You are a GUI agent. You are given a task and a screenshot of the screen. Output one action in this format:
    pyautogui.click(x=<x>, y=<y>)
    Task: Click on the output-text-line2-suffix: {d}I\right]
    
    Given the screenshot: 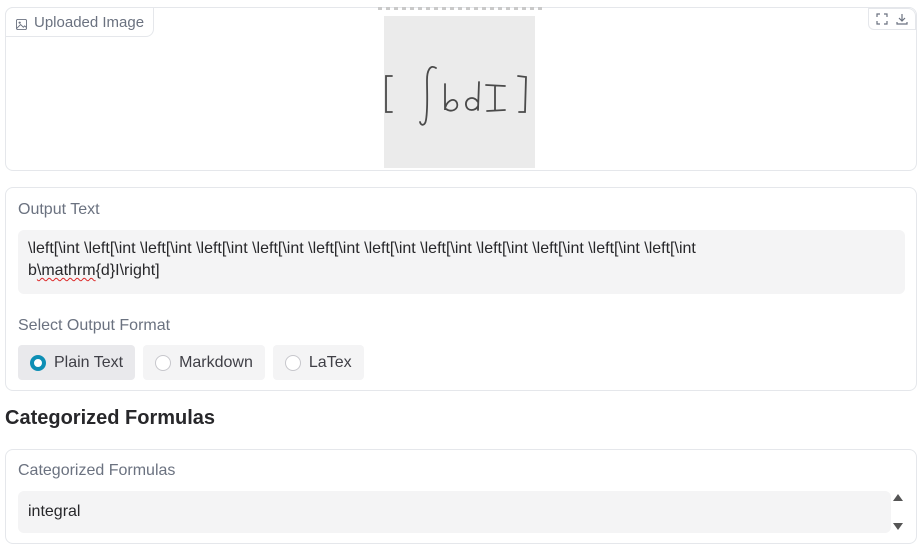 What is the action you would take?
    pyautogui.click(x=127, y=270)
    